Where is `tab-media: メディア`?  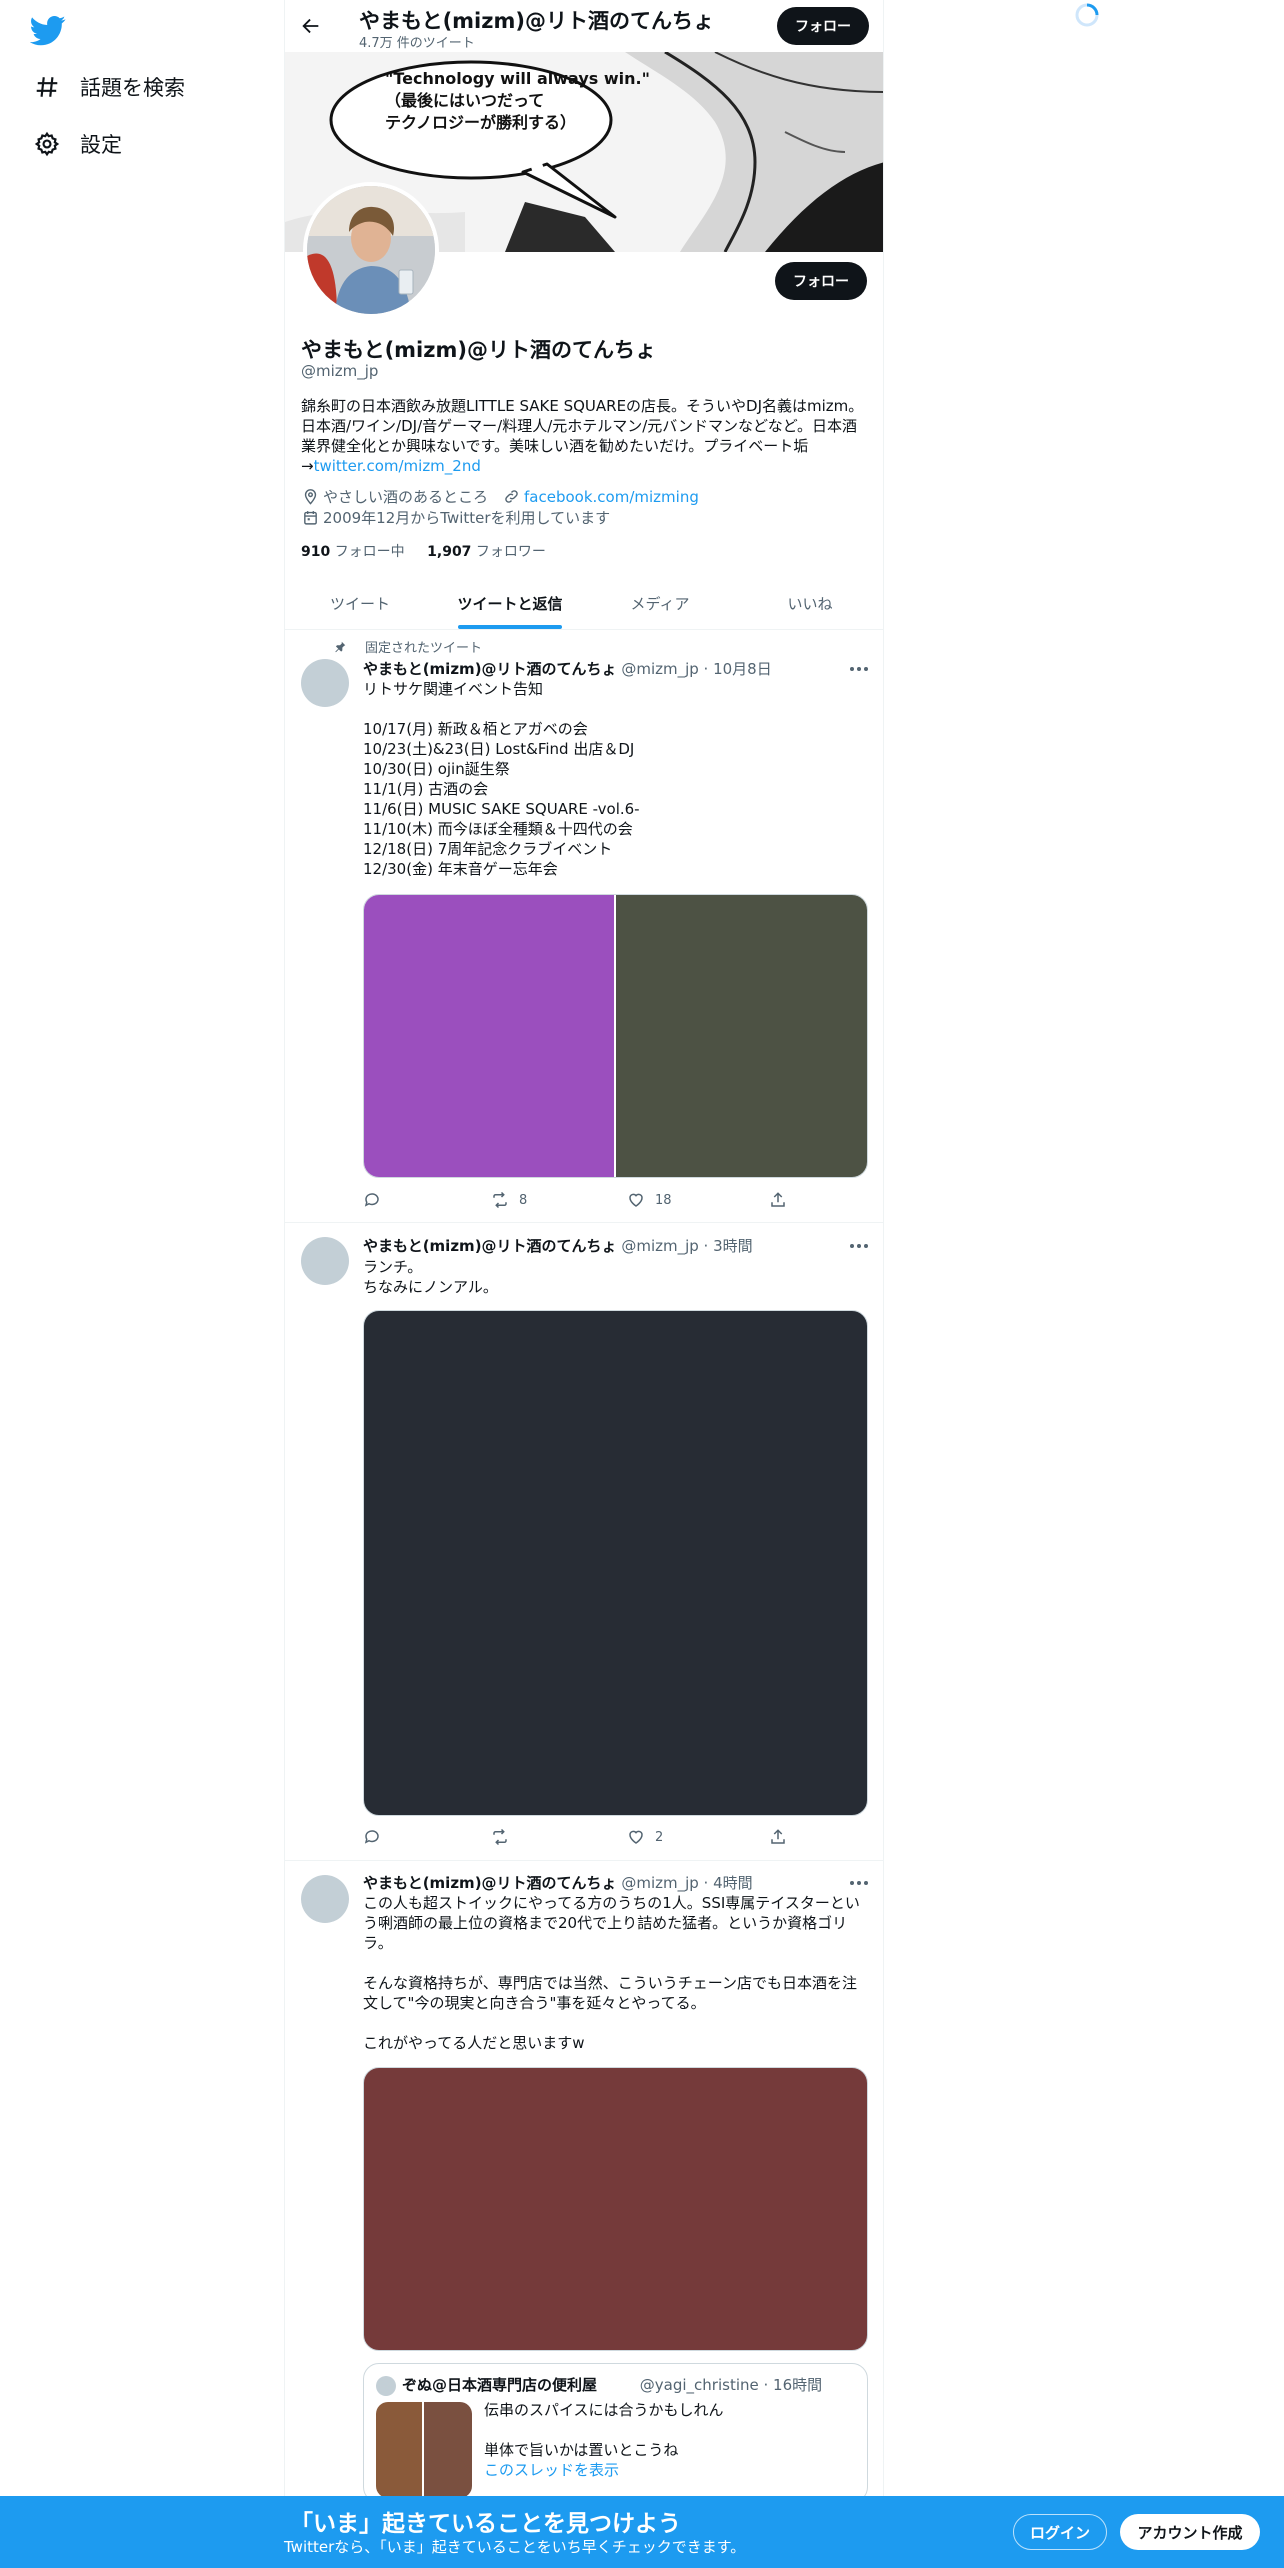
tab-media: メディア is located at coordinates (660, 603).